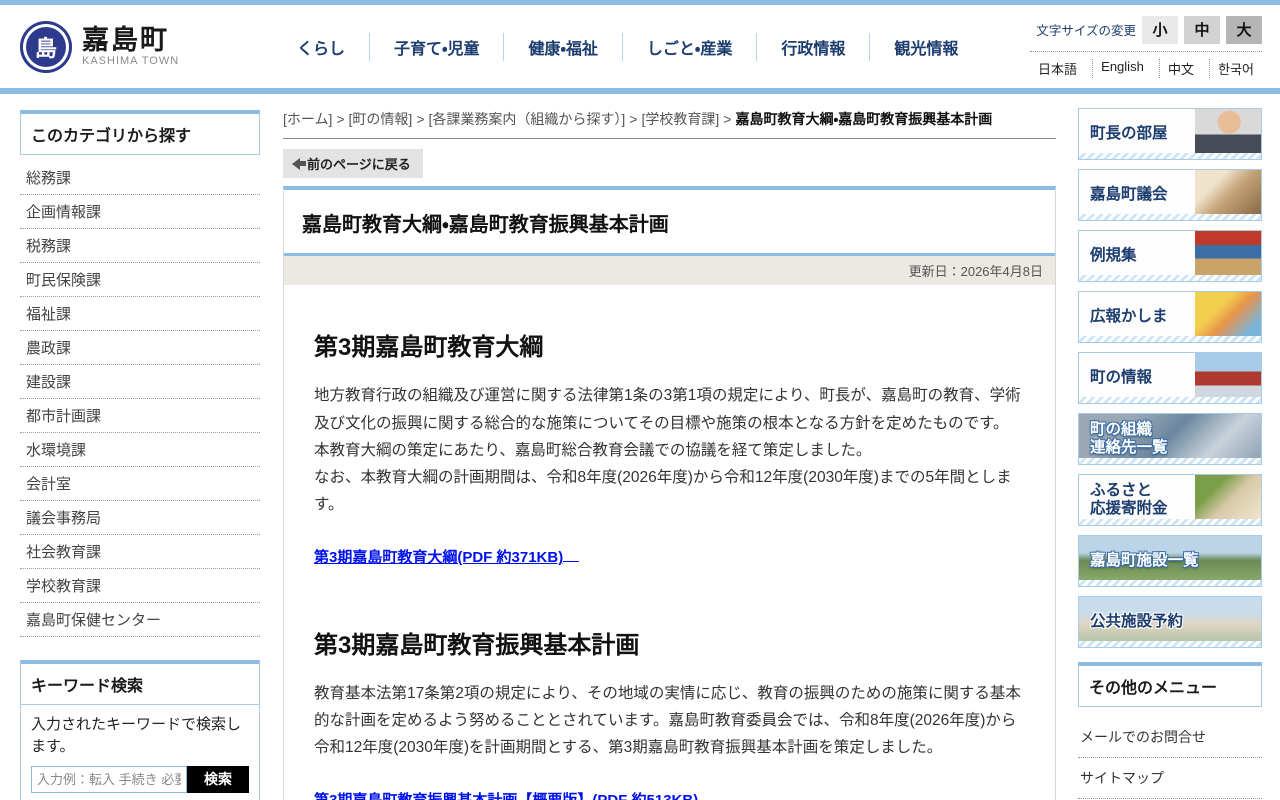 The width and height of the screenshot is (1280, 800). Describe the element at coordinates (140, 314) in the screenshot. I see `sidebar-item-welfare: 福祉課` at that location.